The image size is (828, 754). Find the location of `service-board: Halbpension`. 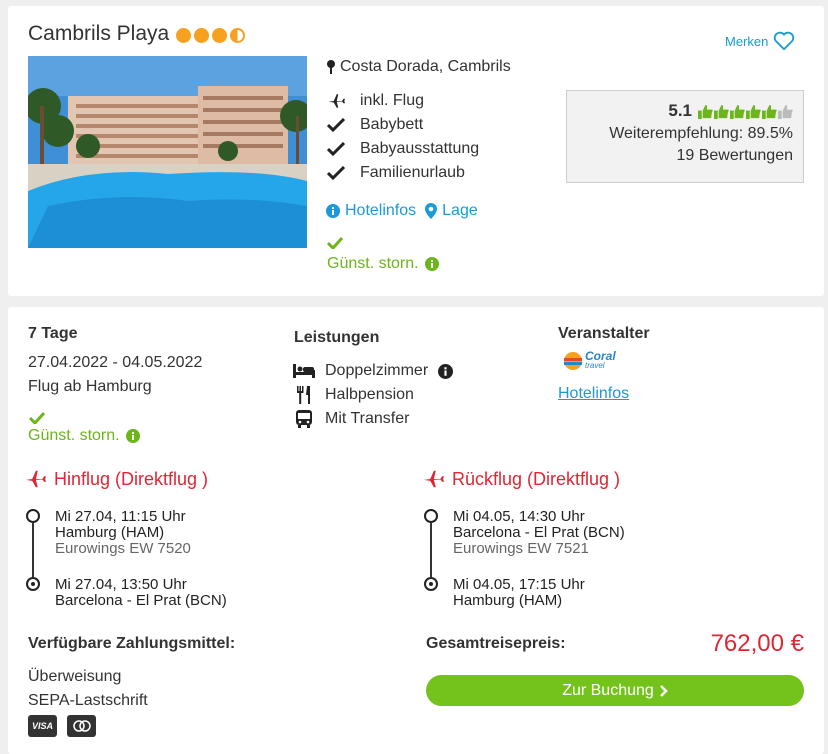

service-board: Halbpension is located at coordinates (353, 395).